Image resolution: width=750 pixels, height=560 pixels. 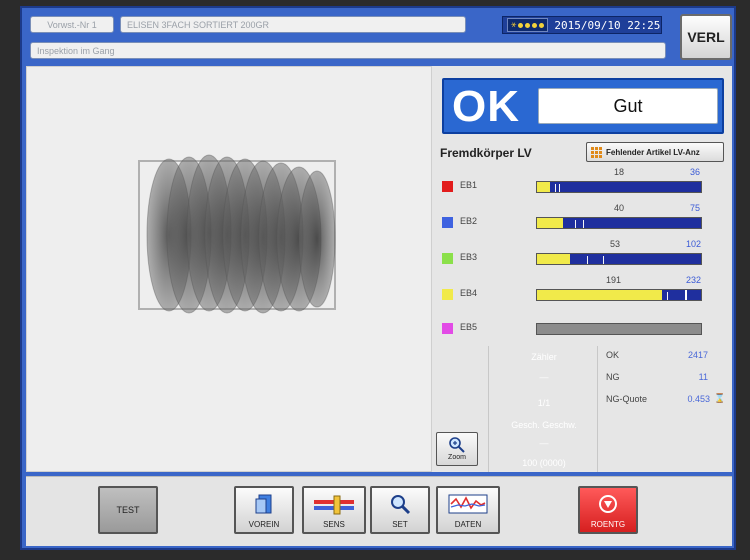 I want to click on foreign-body-title: Fremdkörper LV, so click(x=486, y=153).